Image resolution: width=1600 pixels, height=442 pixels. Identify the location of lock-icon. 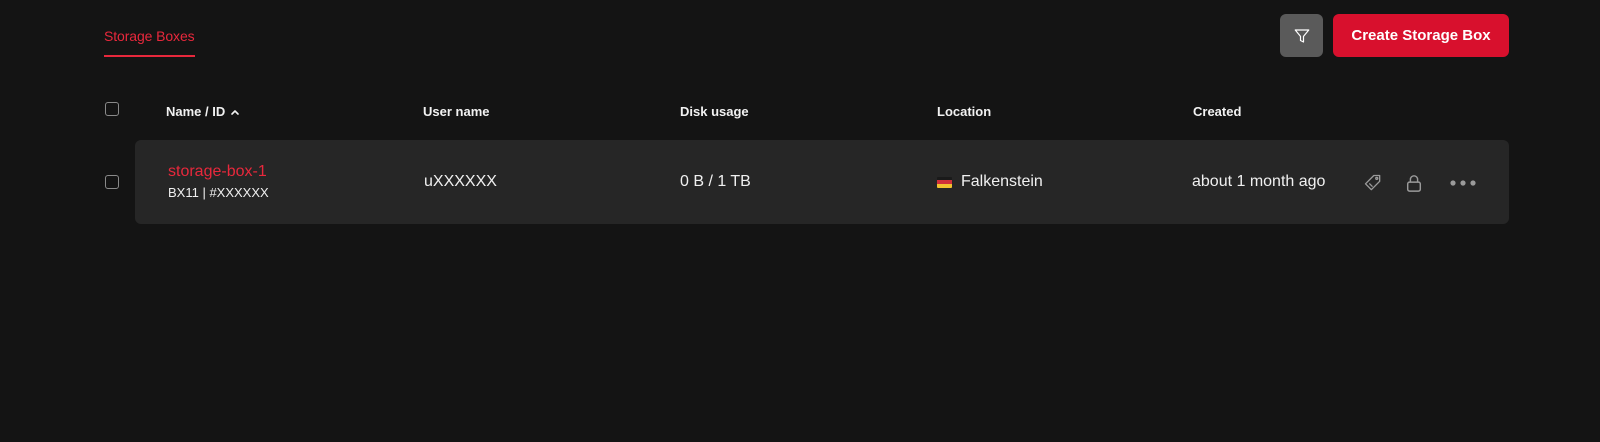
(1414, 183).